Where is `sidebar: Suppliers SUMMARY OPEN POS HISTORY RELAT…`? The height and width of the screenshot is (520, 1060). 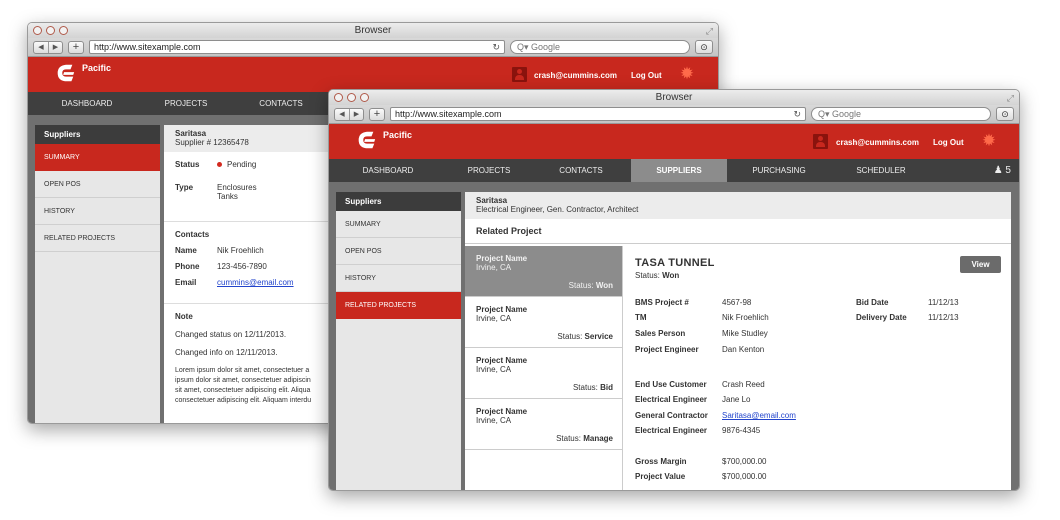
sidebar: Suppliers SUMMARY OPEN POS HISTORY RELAT… is located at coordinates (398, 341).